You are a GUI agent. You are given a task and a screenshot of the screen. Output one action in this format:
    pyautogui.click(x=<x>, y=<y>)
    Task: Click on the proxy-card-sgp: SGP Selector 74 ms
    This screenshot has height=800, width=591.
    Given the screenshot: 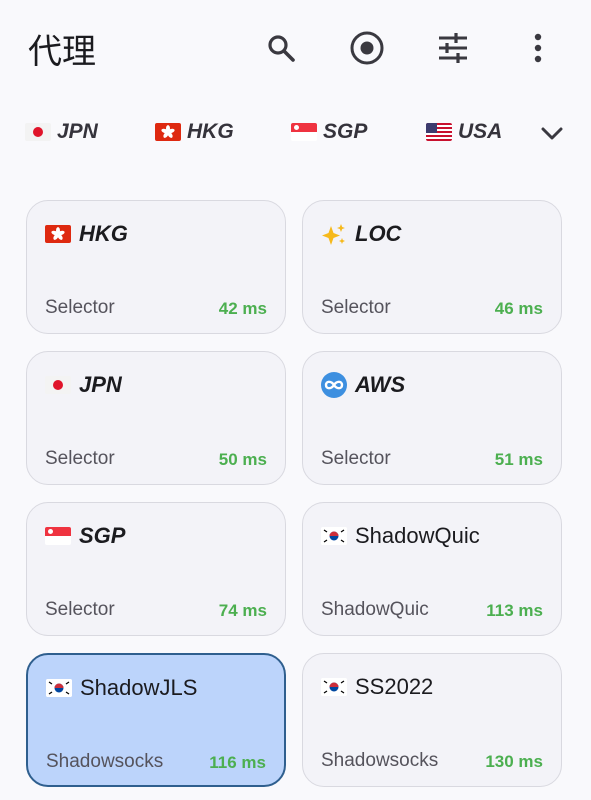 What is the action you would take?
    pyautogui.click(x=156, y=569)
    